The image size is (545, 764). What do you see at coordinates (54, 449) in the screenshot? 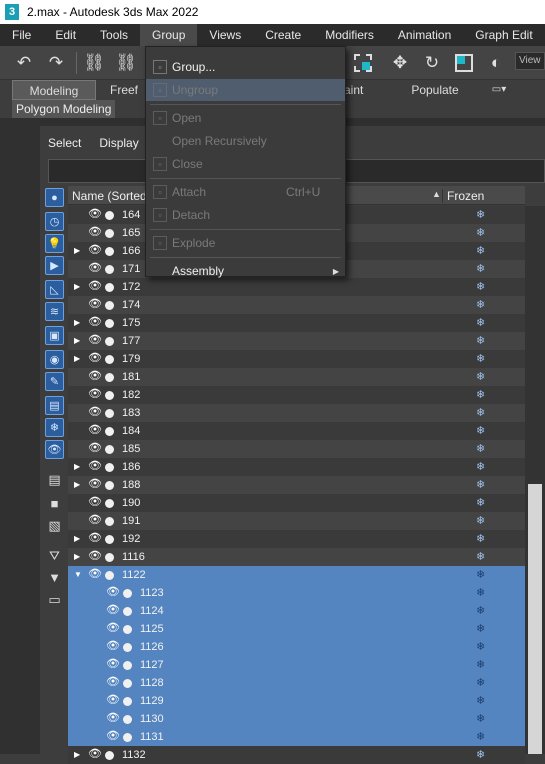
I see `display-hidden-icon: 👁` at bounding box center [54, 449].